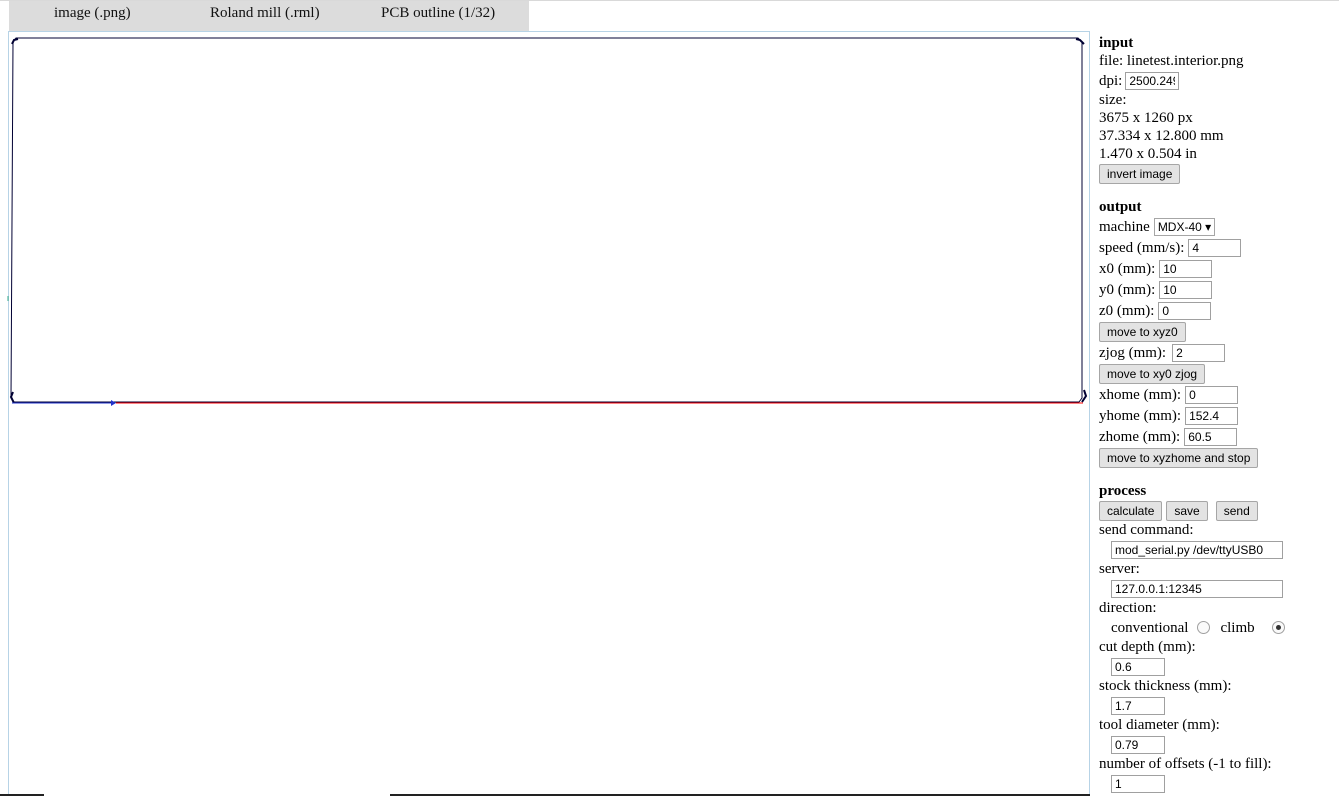  Describe the element at coordinates (1179, 457) in the screenshot. I see `move-to-xyzhome-button: move to xyzhome and stop` at that location.